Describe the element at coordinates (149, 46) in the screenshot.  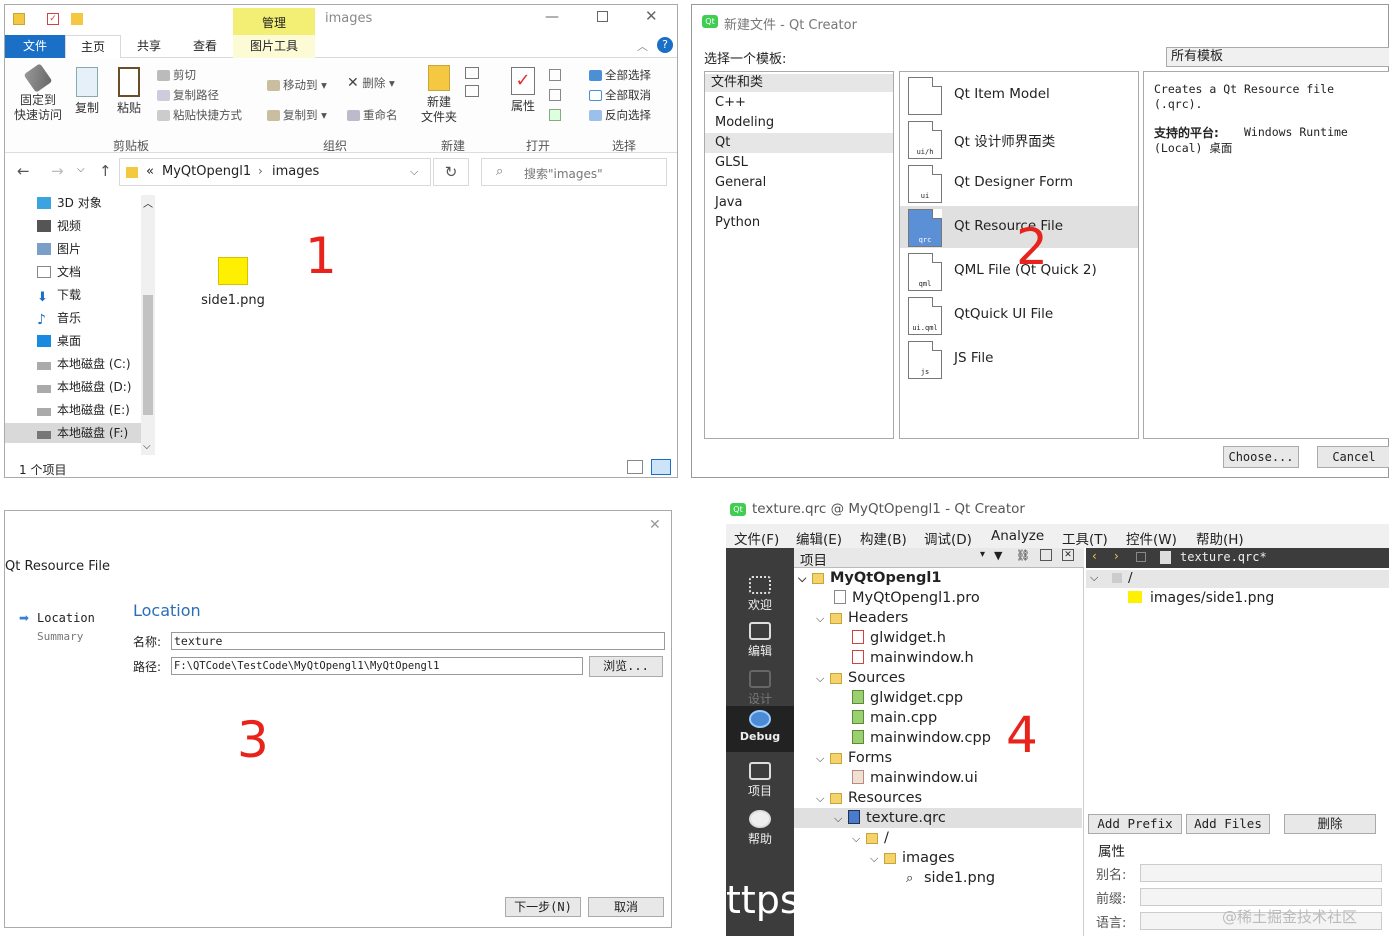
I see `tab-share: 共享` at that location.